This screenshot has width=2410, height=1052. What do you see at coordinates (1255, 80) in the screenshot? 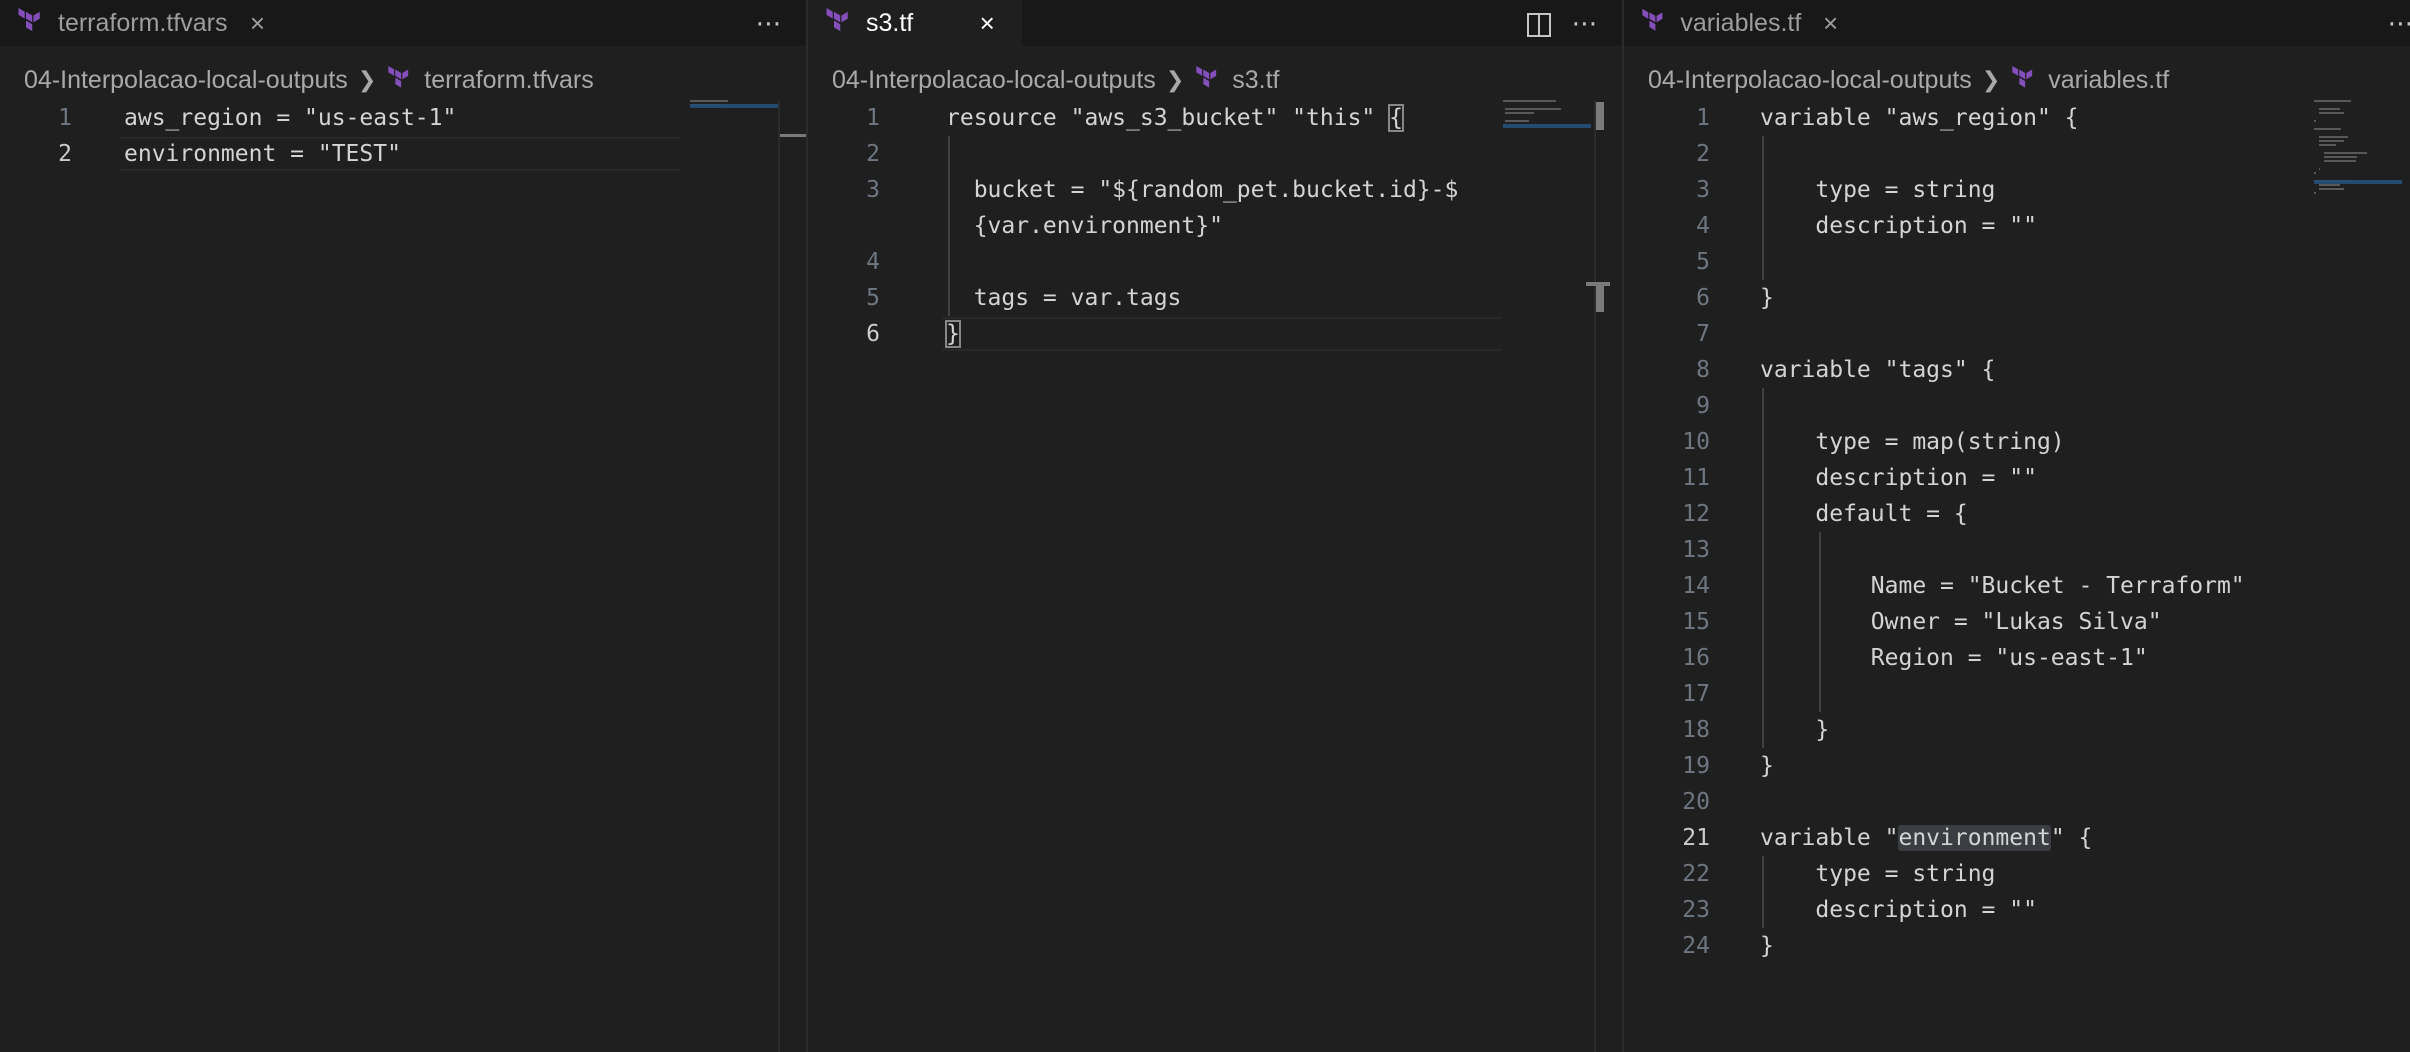
I see `breadcrumb-file: s3.tf` at bounding box center [1255, 80].